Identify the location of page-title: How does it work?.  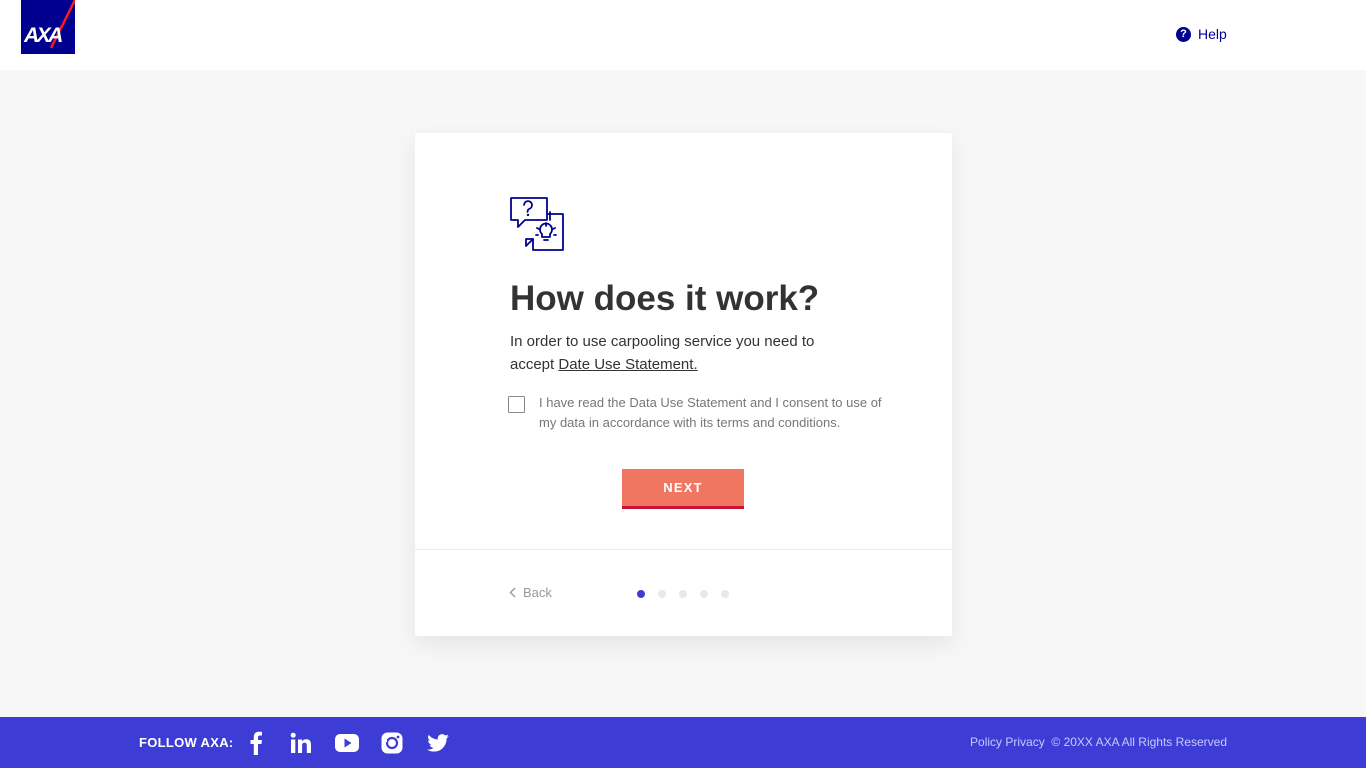
(665, 298).